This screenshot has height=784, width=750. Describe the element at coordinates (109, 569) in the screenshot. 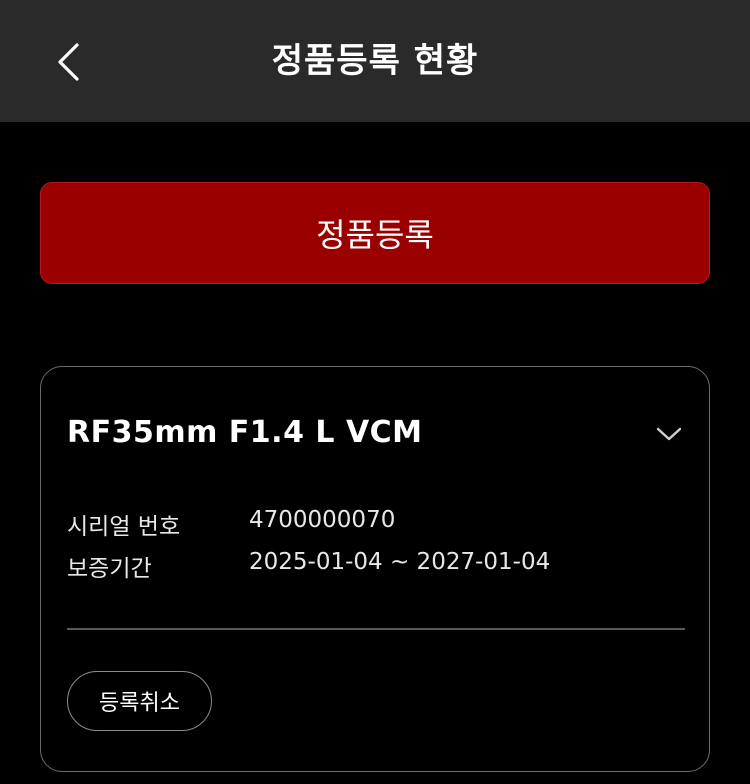

I see `warranty-label: 보증기간` at that location.